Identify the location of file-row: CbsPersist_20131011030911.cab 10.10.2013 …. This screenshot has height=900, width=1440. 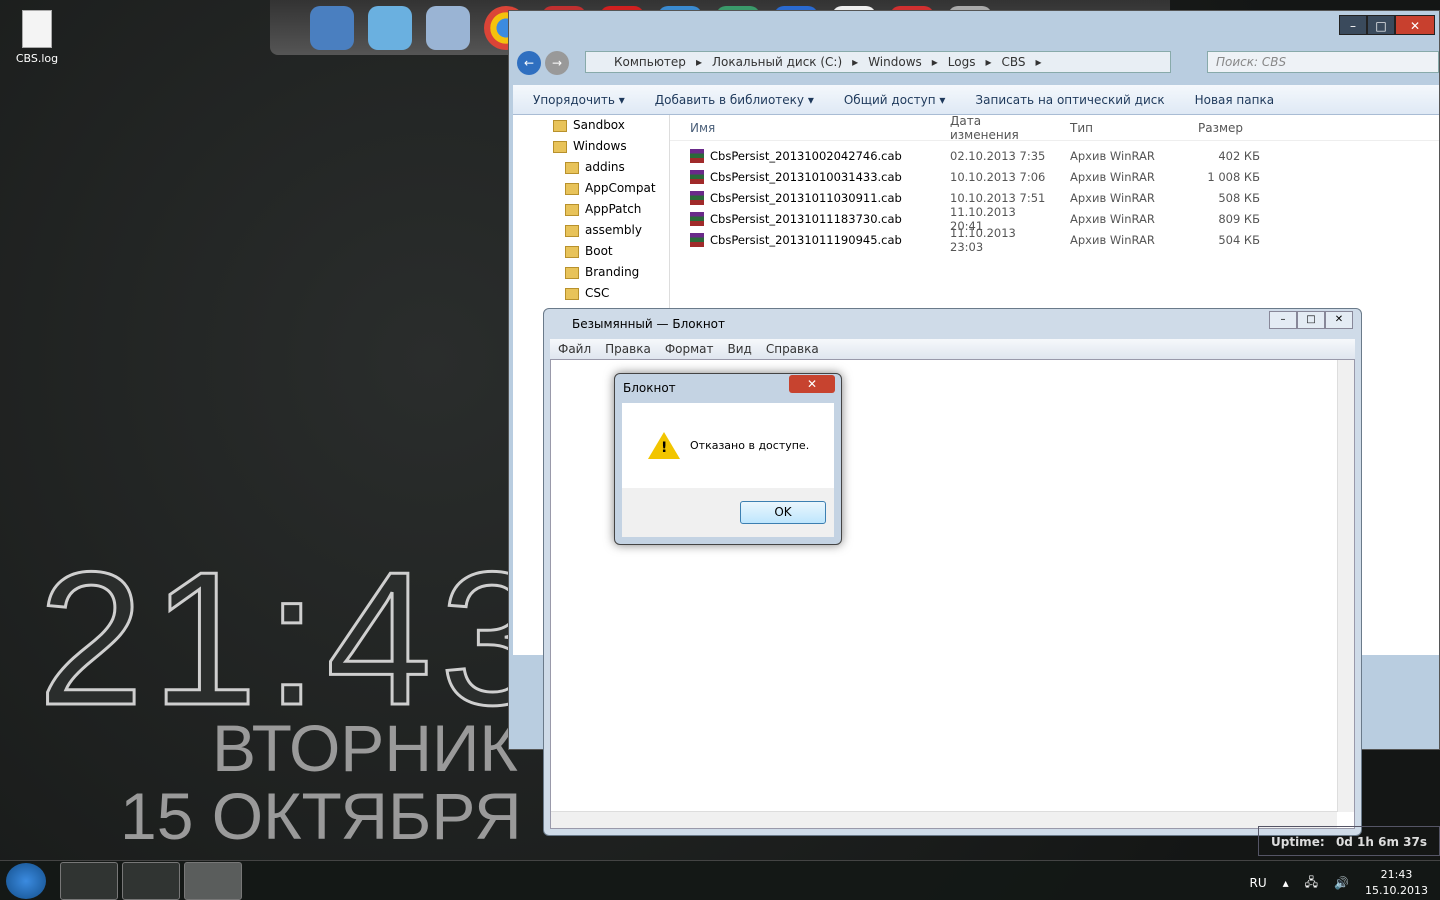
(1054, 197).